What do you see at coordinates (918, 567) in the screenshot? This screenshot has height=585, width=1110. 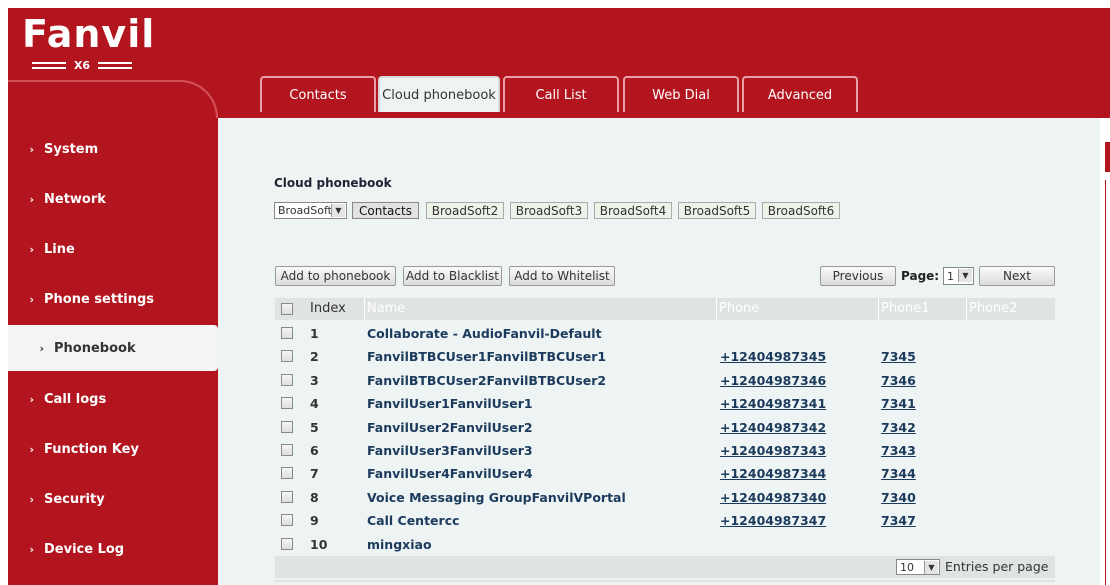 I see `entries-select: 10 ▼` at bounding box center [918, 567].